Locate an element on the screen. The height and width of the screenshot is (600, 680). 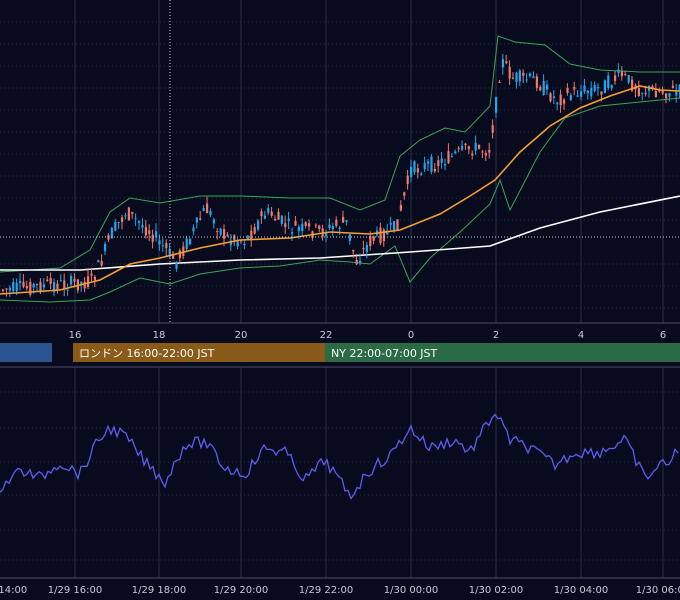
hour-tick-label: 22 is located at coordinates (326, 335).